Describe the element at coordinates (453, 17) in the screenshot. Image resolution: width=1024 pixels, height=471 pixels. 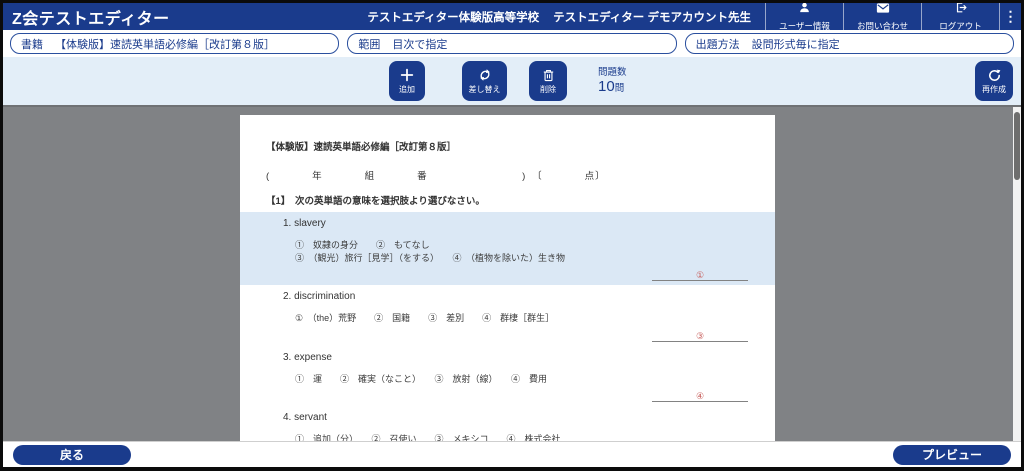
I see `school-name: テストエディター体験版高等学校` at that location.